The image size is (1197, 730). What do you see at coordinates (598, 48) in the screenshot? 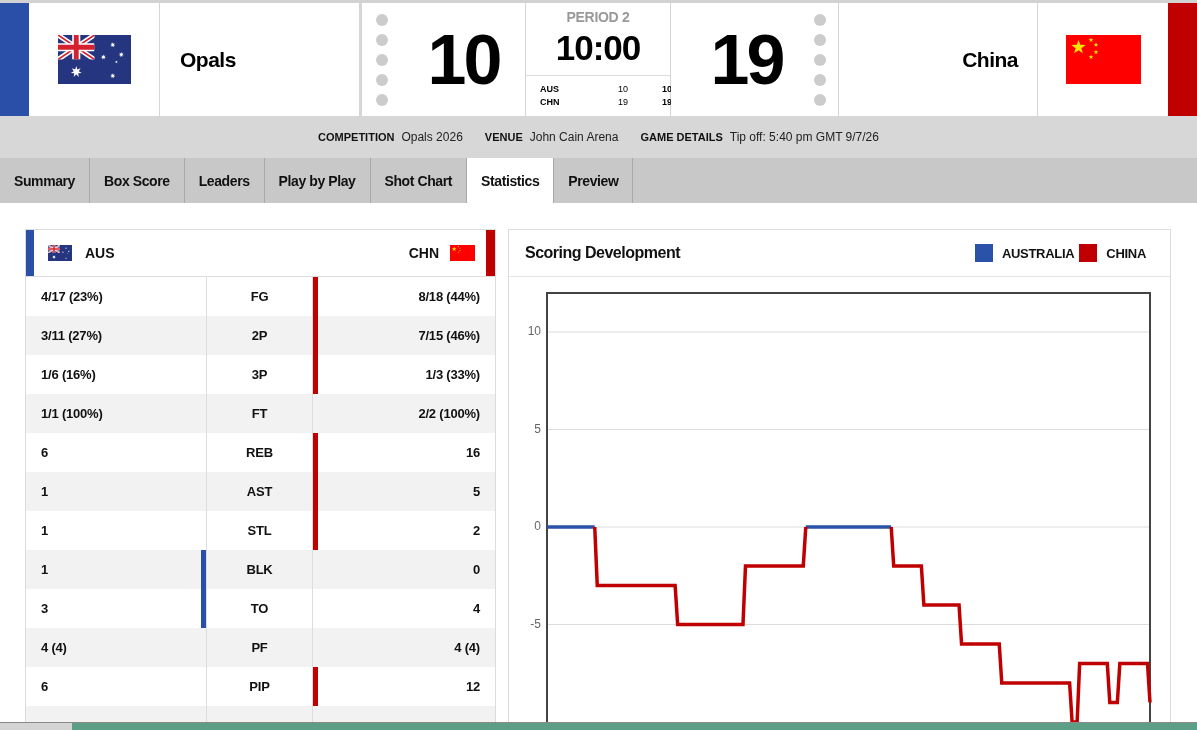
I see `game-clock: 10:00` at bounding box center [598, 48].